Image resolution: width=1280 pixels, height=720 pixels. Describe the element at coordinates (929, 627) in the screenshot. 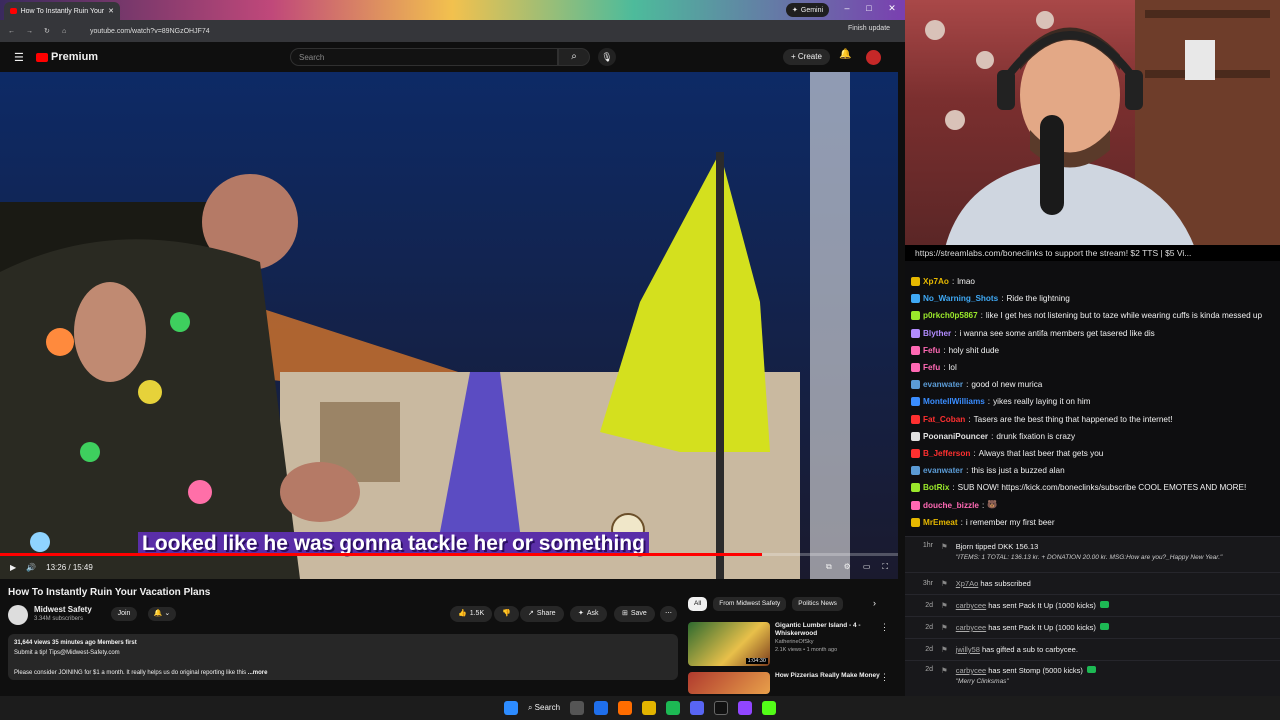

I see `event-time: 2d` at that location.